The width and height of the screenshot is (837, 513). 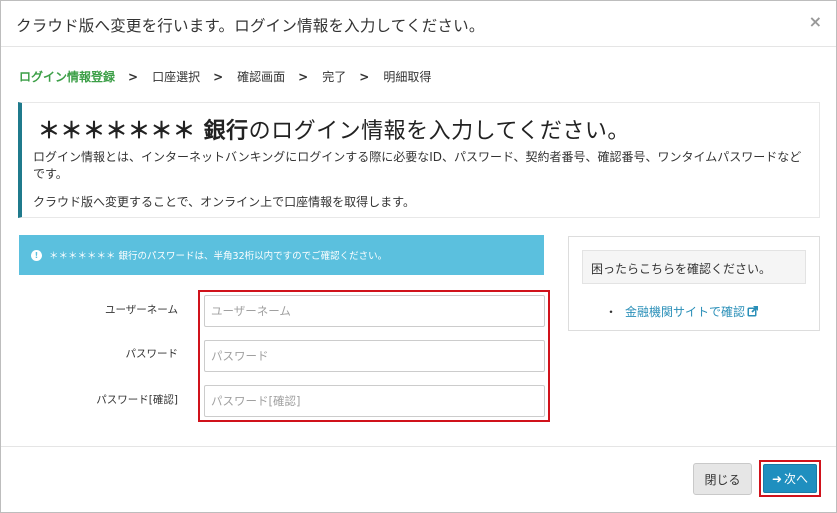 I want to click on bank-name: ＊＊＊＊＊＊＊ 銀行, so click(x=143, y=131).